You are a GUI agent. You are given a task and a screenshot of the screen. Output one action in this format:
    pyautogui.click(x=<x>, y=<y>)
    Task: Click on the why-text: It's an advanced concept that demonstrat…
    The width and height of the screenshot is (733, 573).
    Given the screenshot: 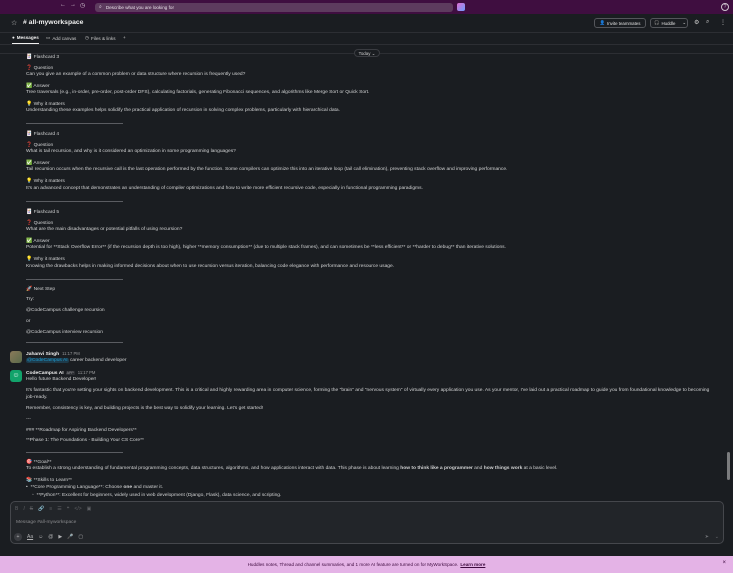 What is the action you would take?
    pyautogui.click(x=224, y=188)
    